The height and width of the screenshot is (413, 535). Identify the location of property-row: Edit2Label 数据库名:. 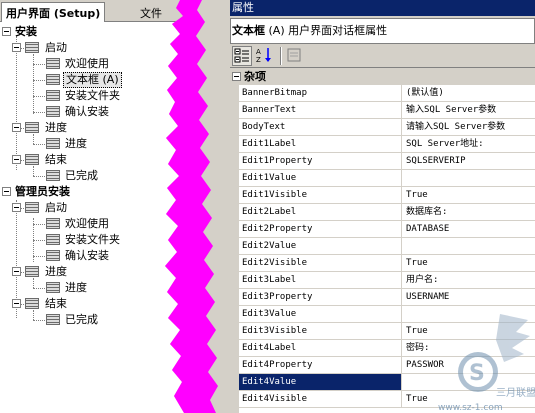
(387, 212).